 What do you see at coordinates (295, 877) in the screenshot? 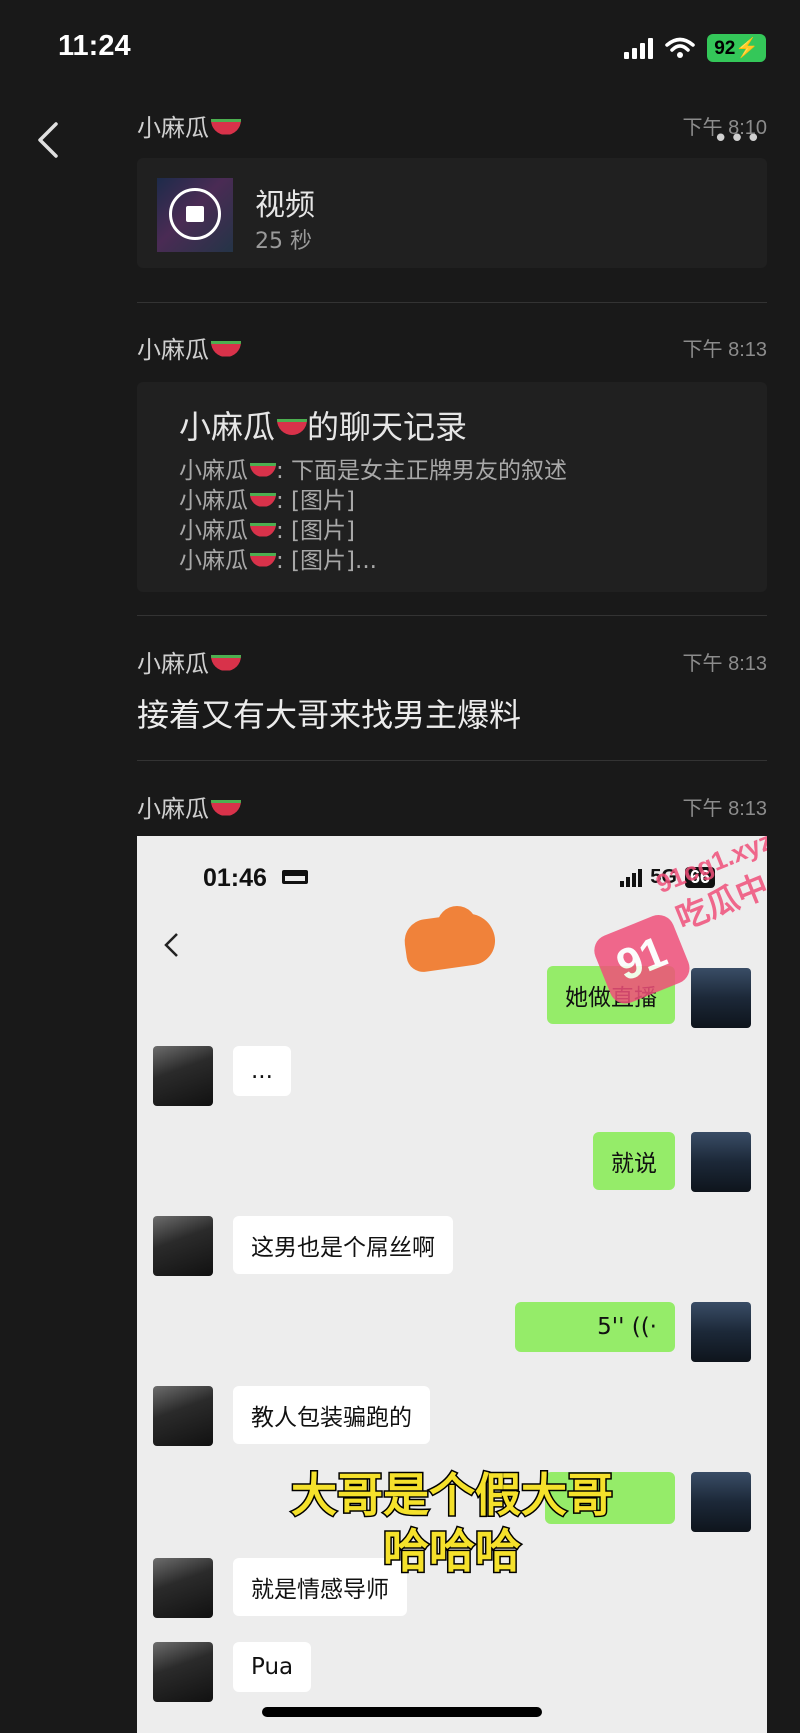
I see `sleep-mode-icon` at bounding box center [295, 877].